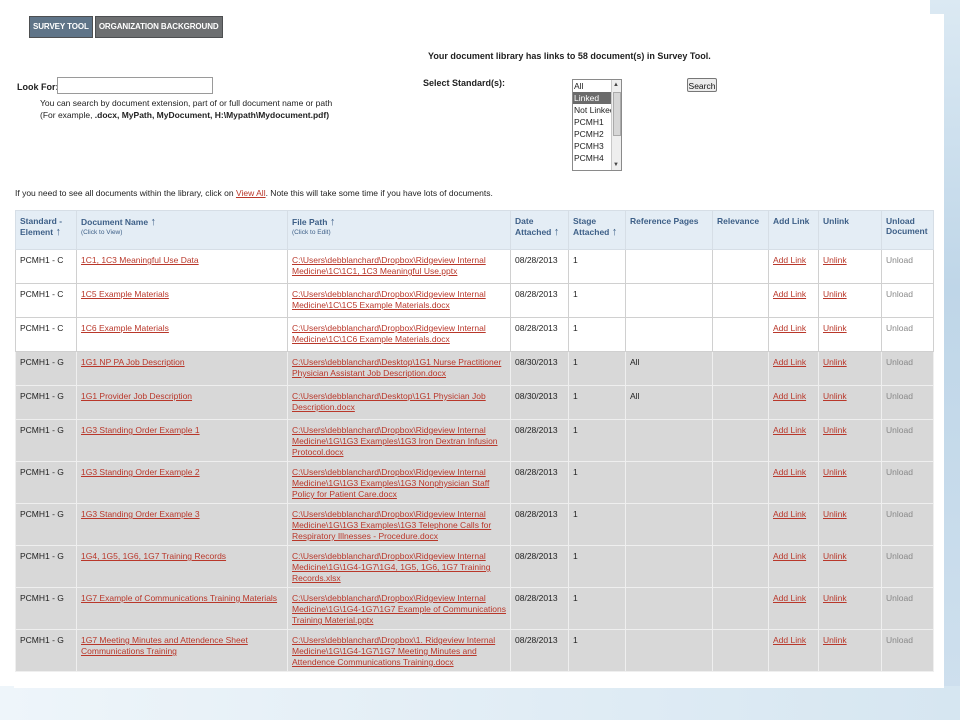 This screenshot has height=720, width=960. I want to click on table-cell: 1C5 Example Materials, so click(182, 300).